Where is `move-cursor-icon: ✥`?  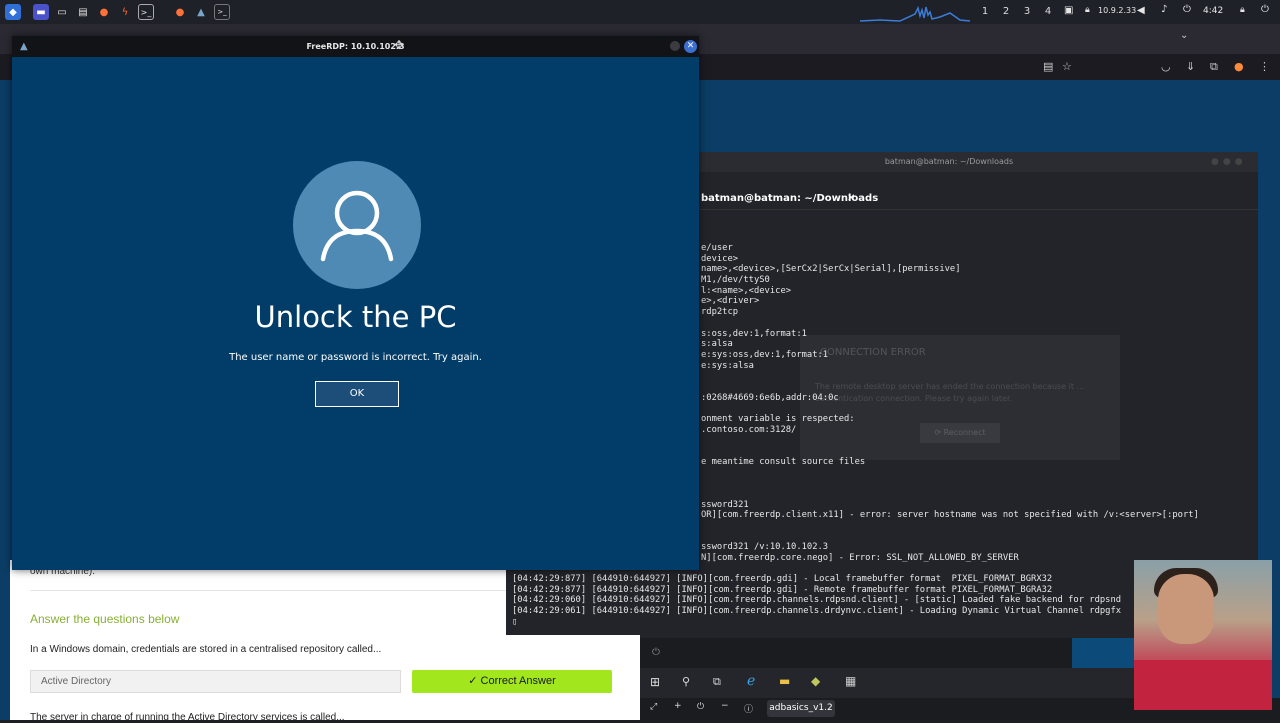 move-cursor-icon: ✥ is located at coordinates (399, 45).